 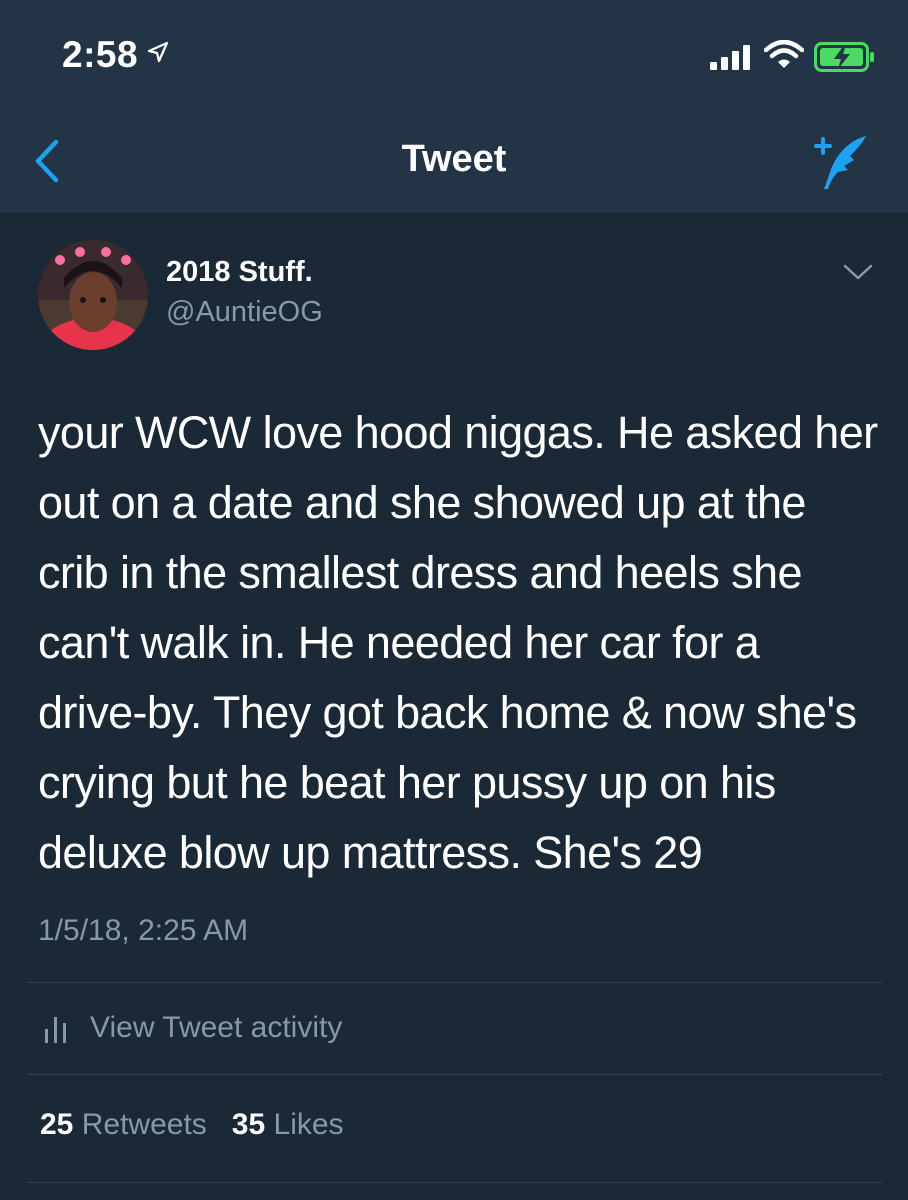 I want to click on display-name: 2018 Stuff., so click(x=239, y=272).